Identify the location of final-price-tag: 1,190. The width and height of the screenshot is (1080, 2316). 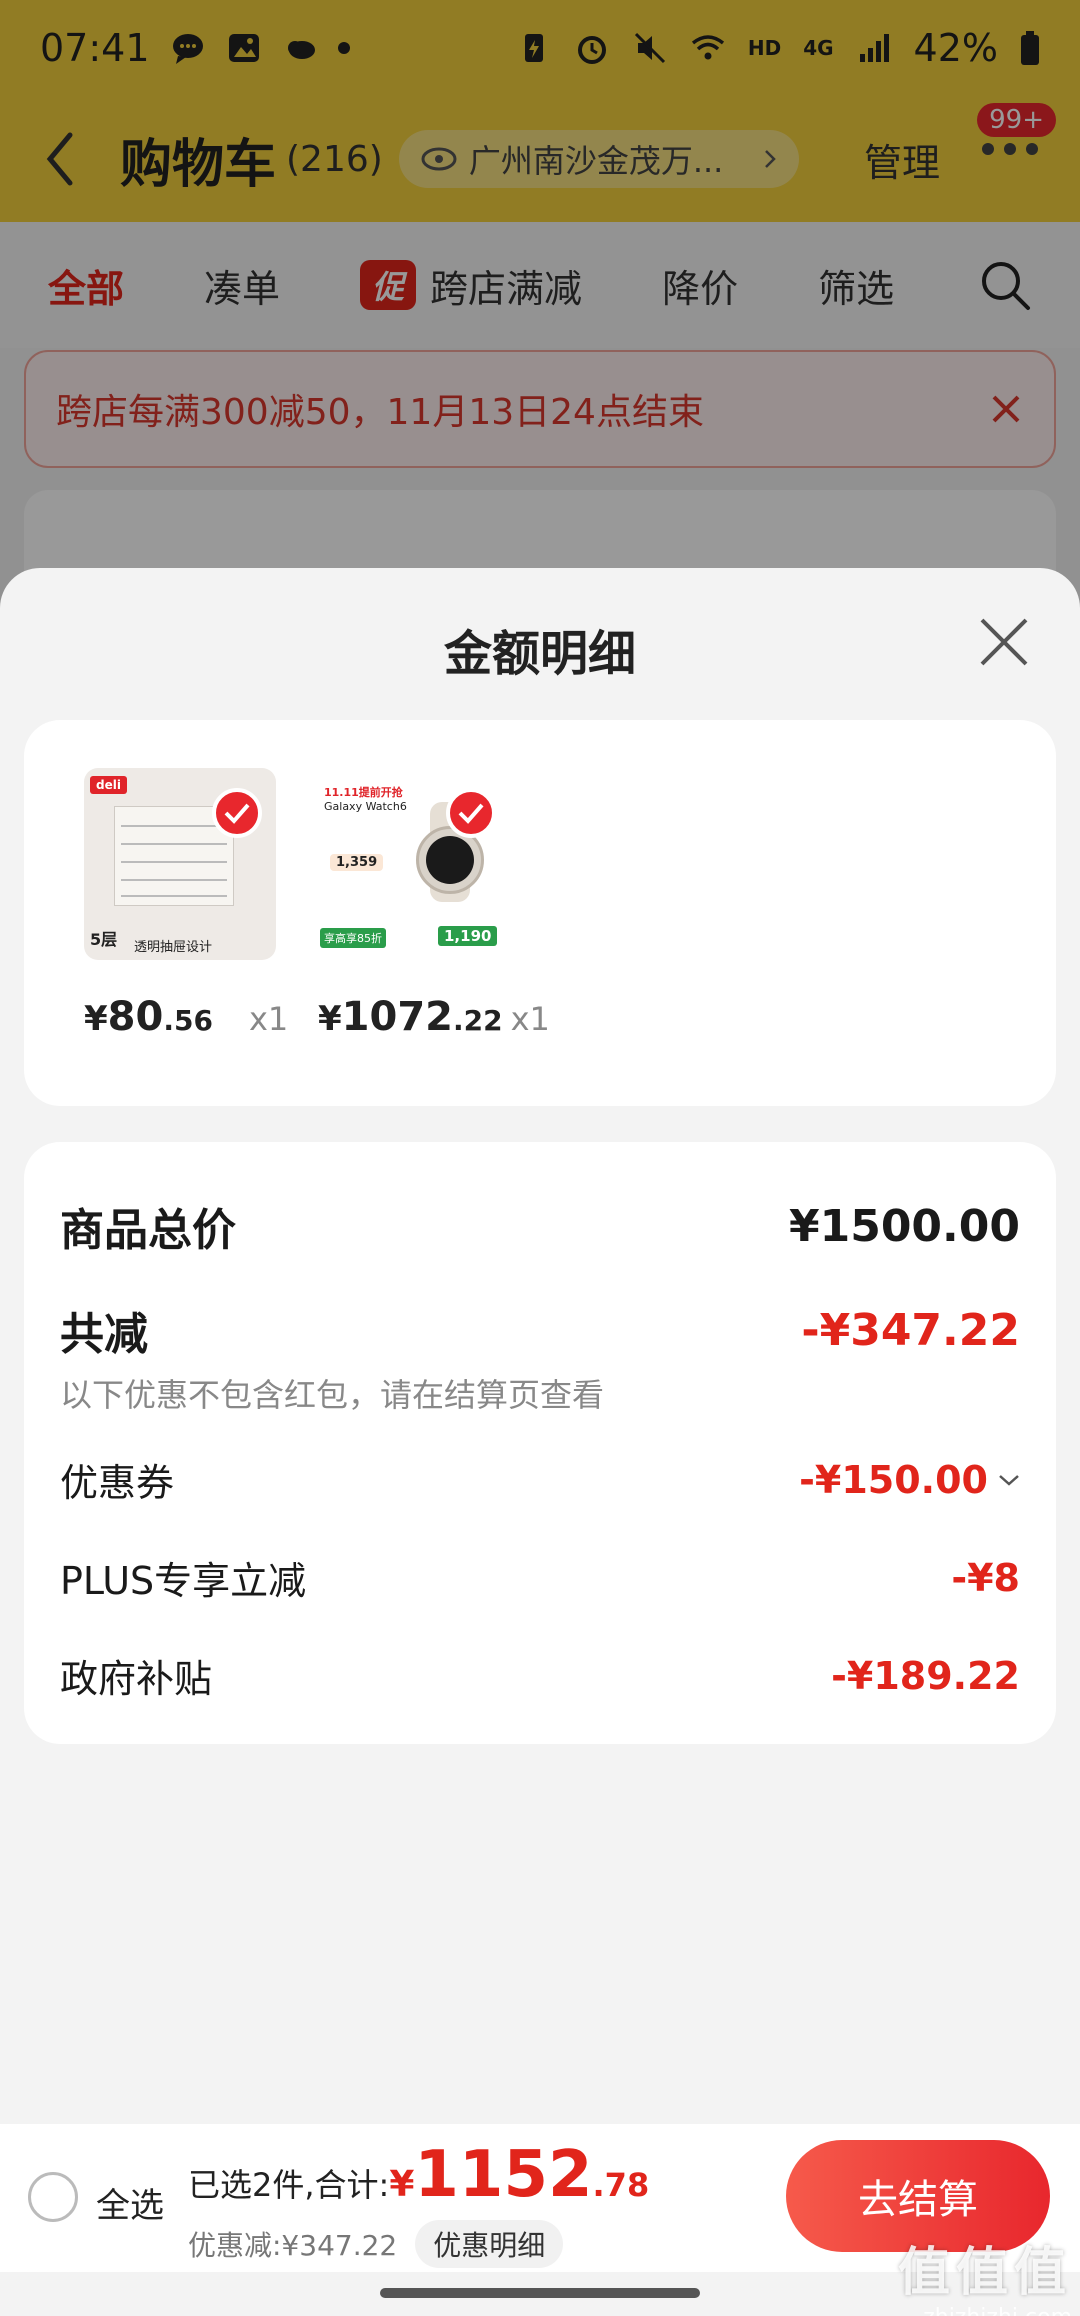
(468, 936).